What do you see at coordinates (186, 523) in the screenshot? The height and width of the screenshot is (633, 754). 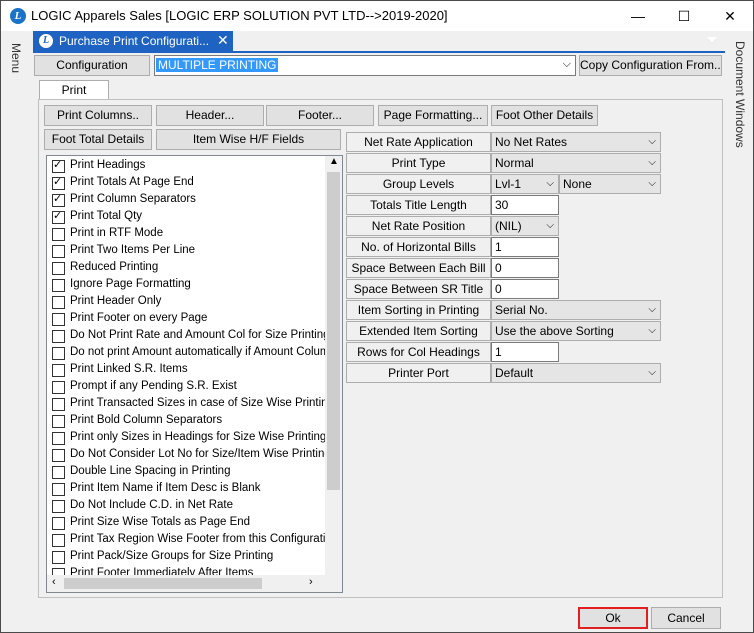 I see `list-item: Print Size Wise Totals as Page End` at bounding box center [186, 523].